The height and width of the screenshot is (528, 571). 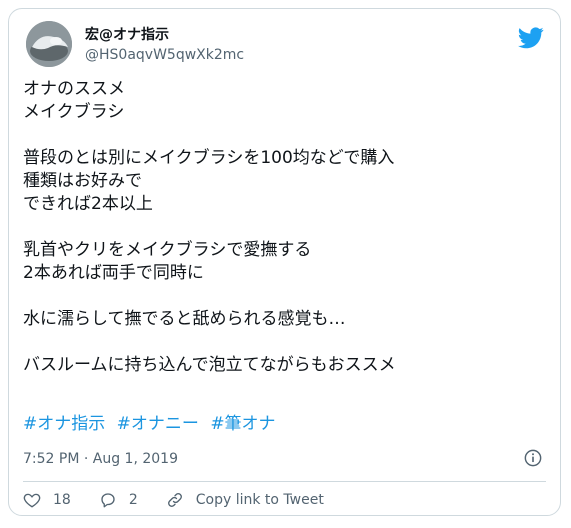 I want to click on tweet-line: メイクブラシ, so click(x=74, y=112).